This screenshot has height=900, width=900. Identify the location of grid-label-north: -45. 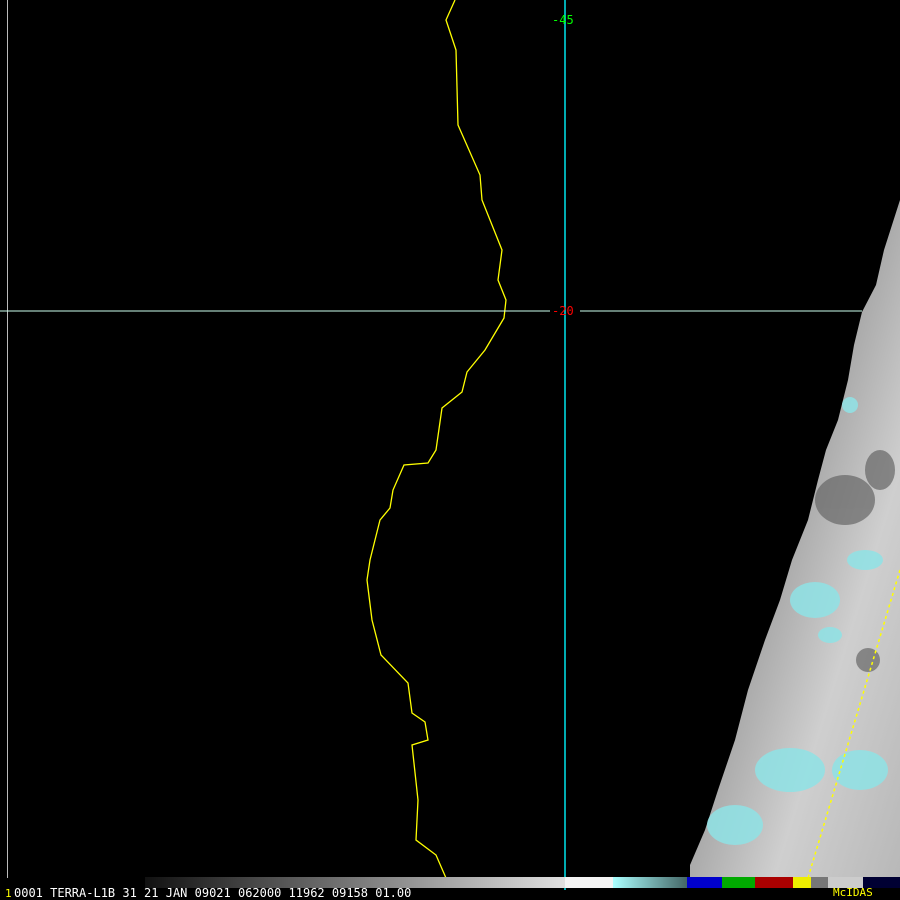
(563, 20).